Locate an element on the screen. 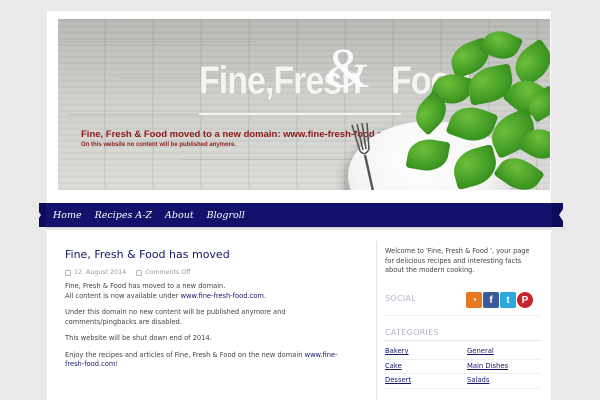 This screenshot has width=600, height=400. nav-item-recipes: Recipes A-Z is located at coordinates (123, 215).